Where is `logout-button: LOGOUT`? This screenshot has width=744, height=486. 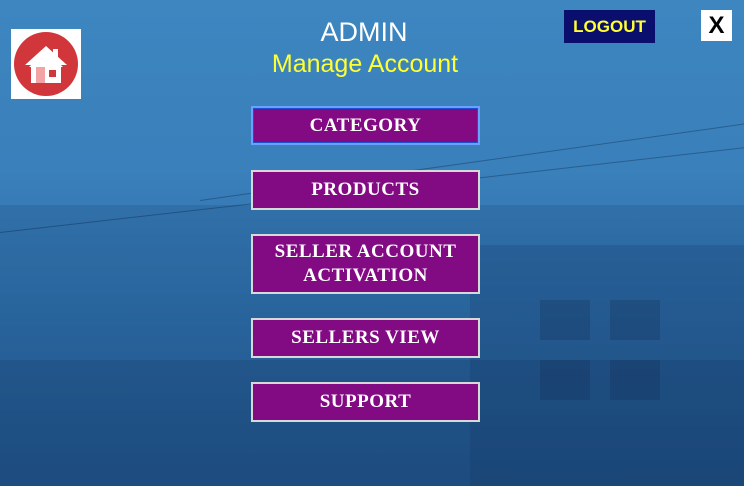 logout-button: LOGOUT is located at coordinates (609, 26).